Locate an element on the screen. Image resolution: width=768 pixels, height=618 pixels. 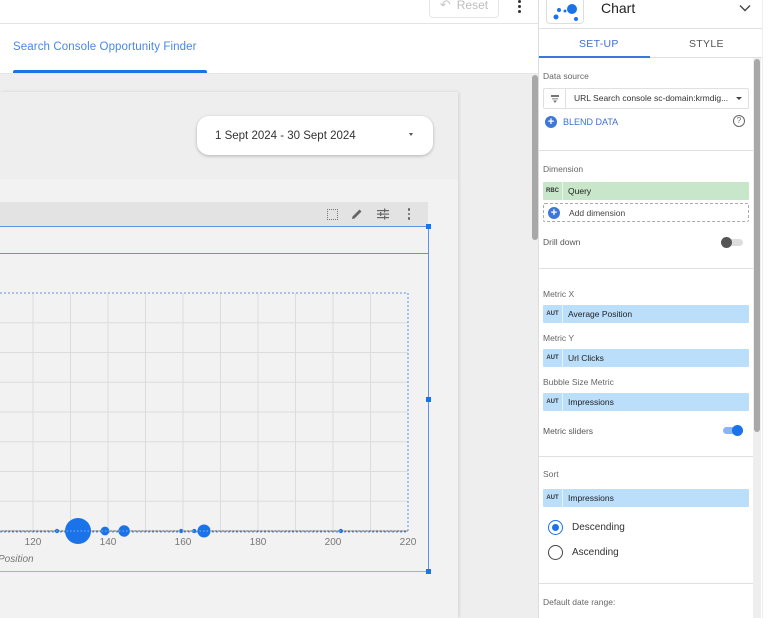
x-tick-label: 120 is located at coordinates (33, 542).